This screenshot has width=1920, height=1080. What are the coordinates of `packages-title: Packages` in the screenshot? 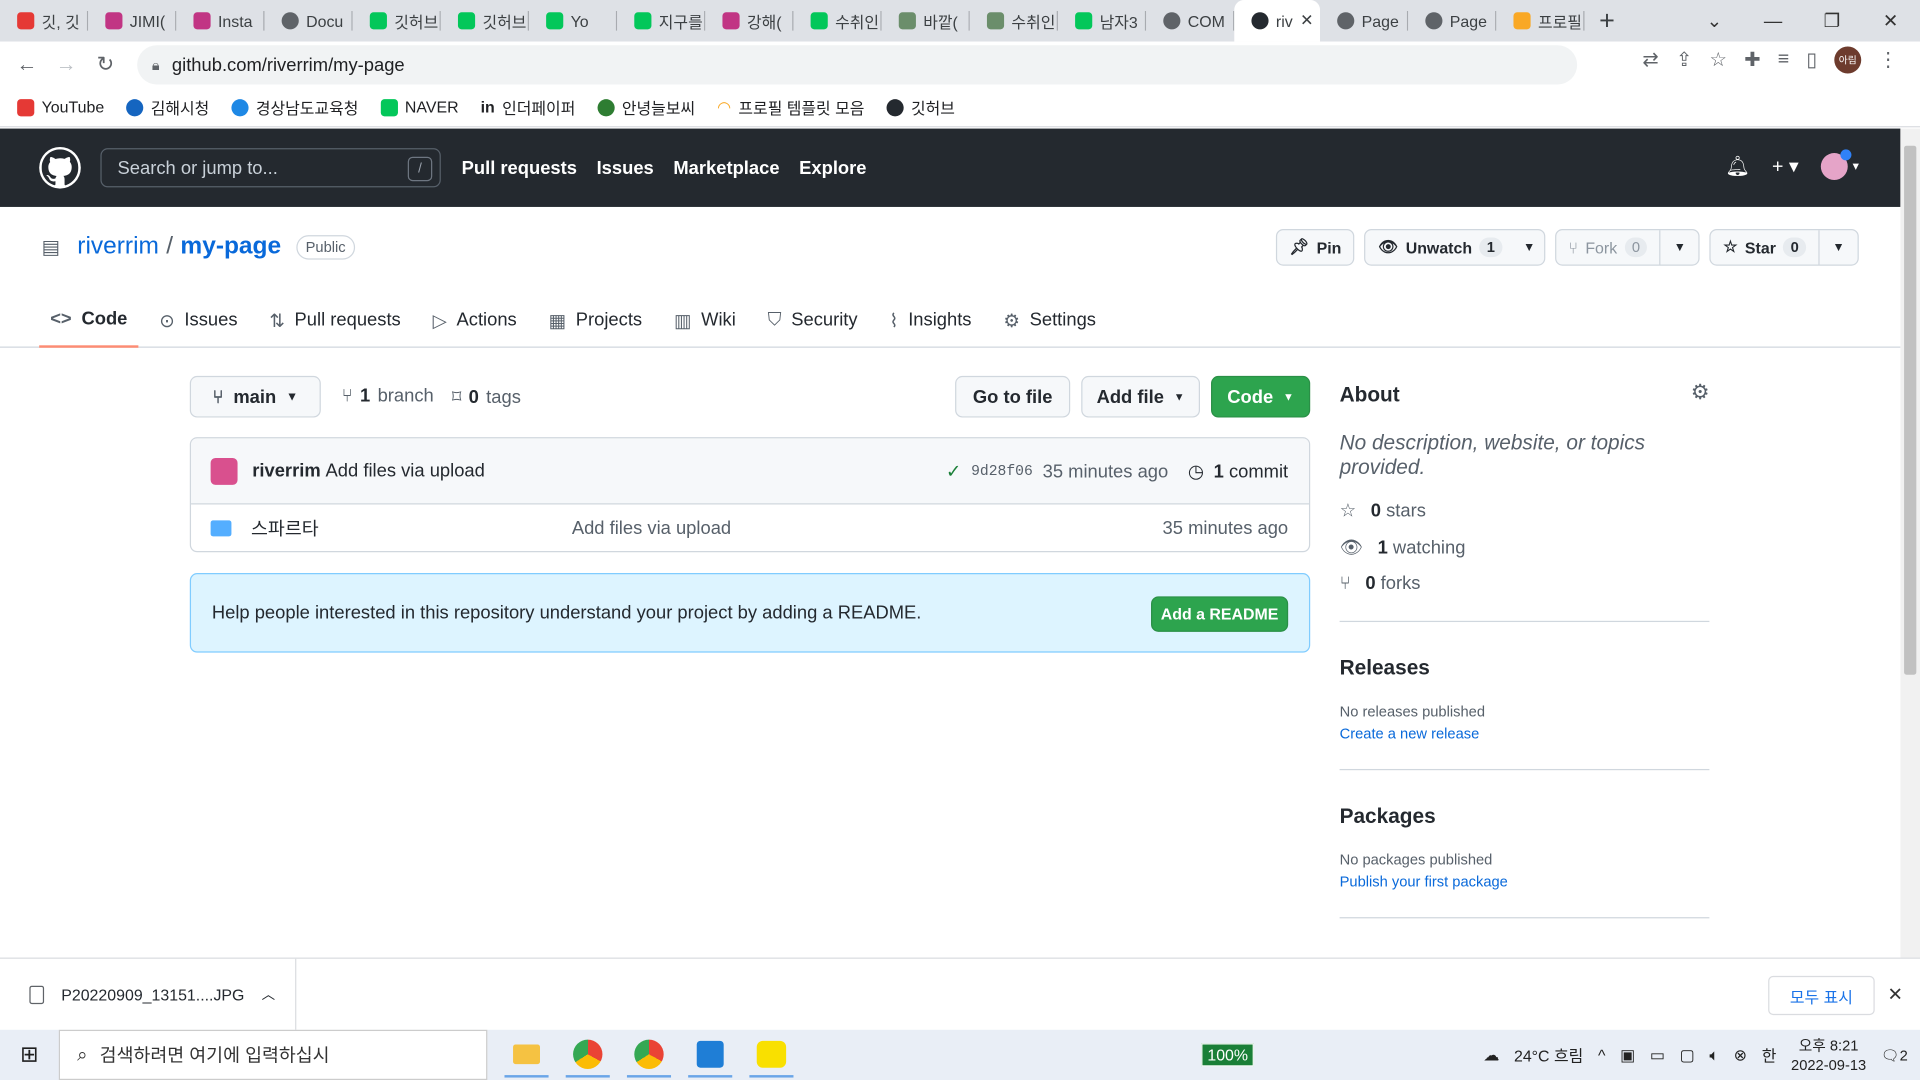 It's located at (1525, 816).